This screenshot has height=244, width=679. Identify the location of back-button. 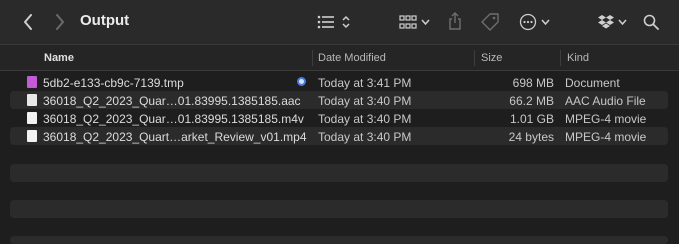
(28, 22).